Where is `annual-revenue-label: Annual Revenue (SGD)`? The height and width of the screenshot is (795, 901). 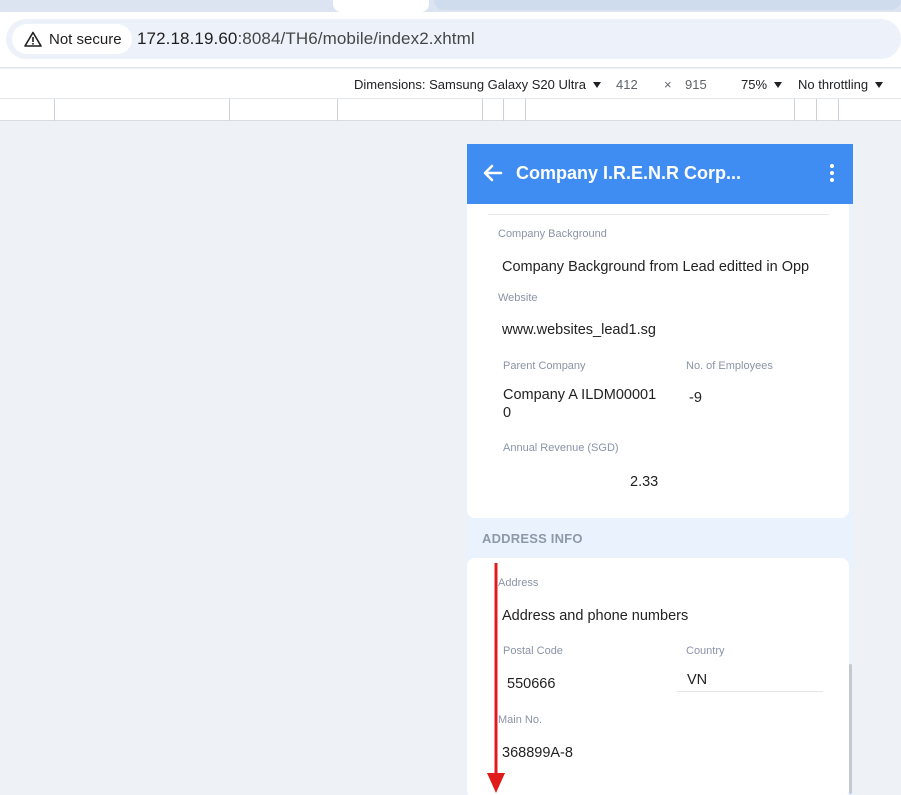 annual-revenue-label: Annual Revenue (SGD) is located at coordinates (561, 448).